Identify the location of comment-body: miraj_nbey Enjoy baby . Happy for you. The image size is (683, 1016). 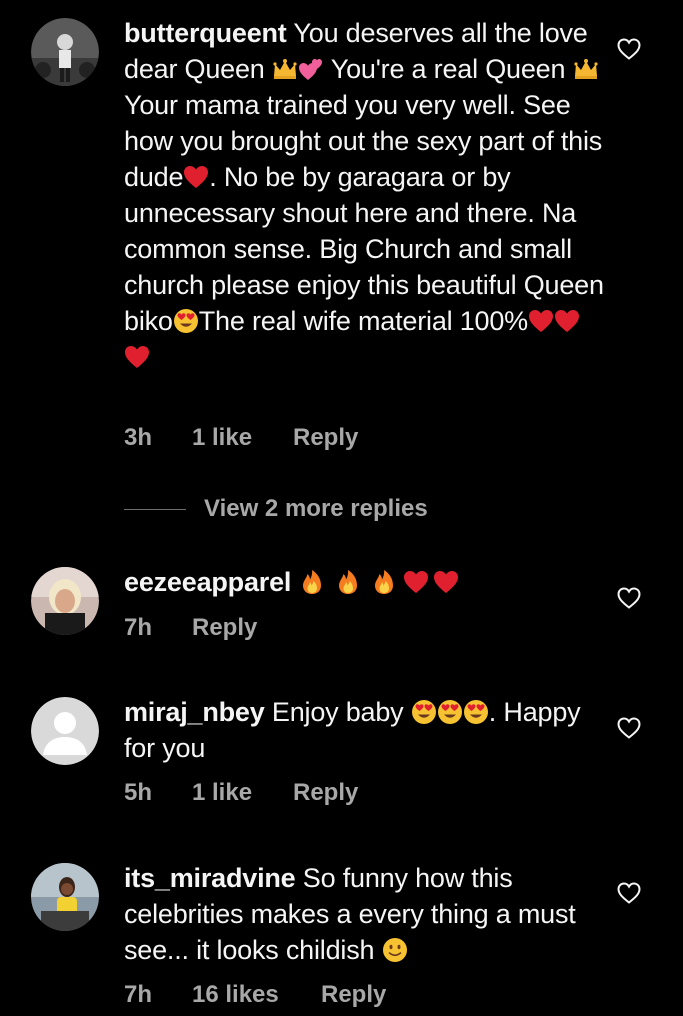
(364, 730).